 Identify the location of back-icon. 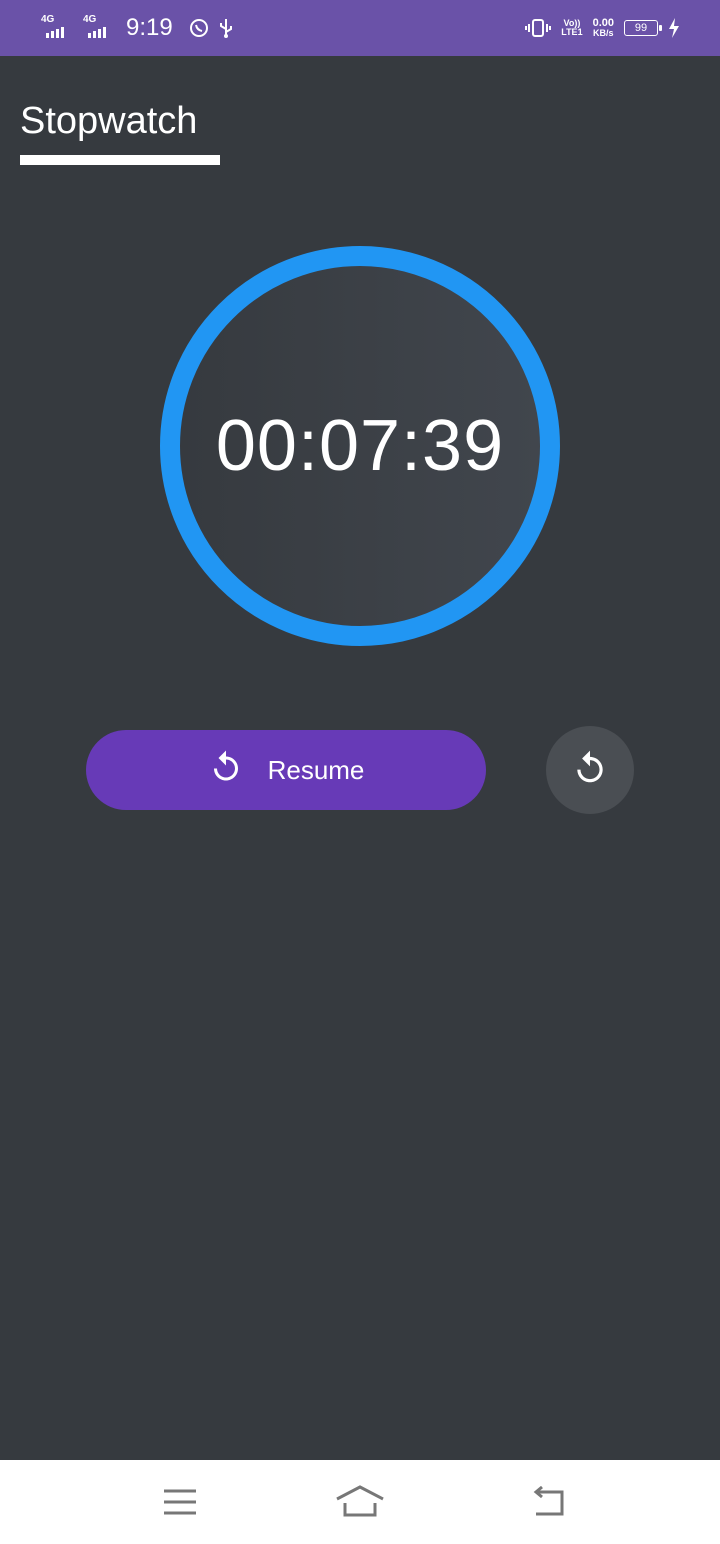
(548, 1501).